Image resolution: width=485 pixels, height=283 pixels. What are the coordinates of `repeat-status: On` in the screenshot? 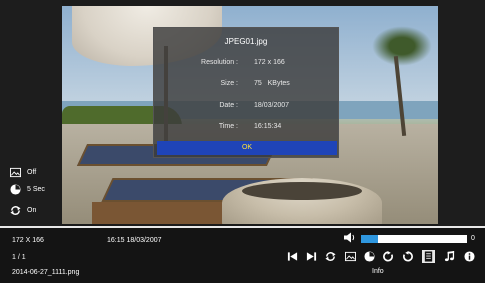 It's located at (23, 210).